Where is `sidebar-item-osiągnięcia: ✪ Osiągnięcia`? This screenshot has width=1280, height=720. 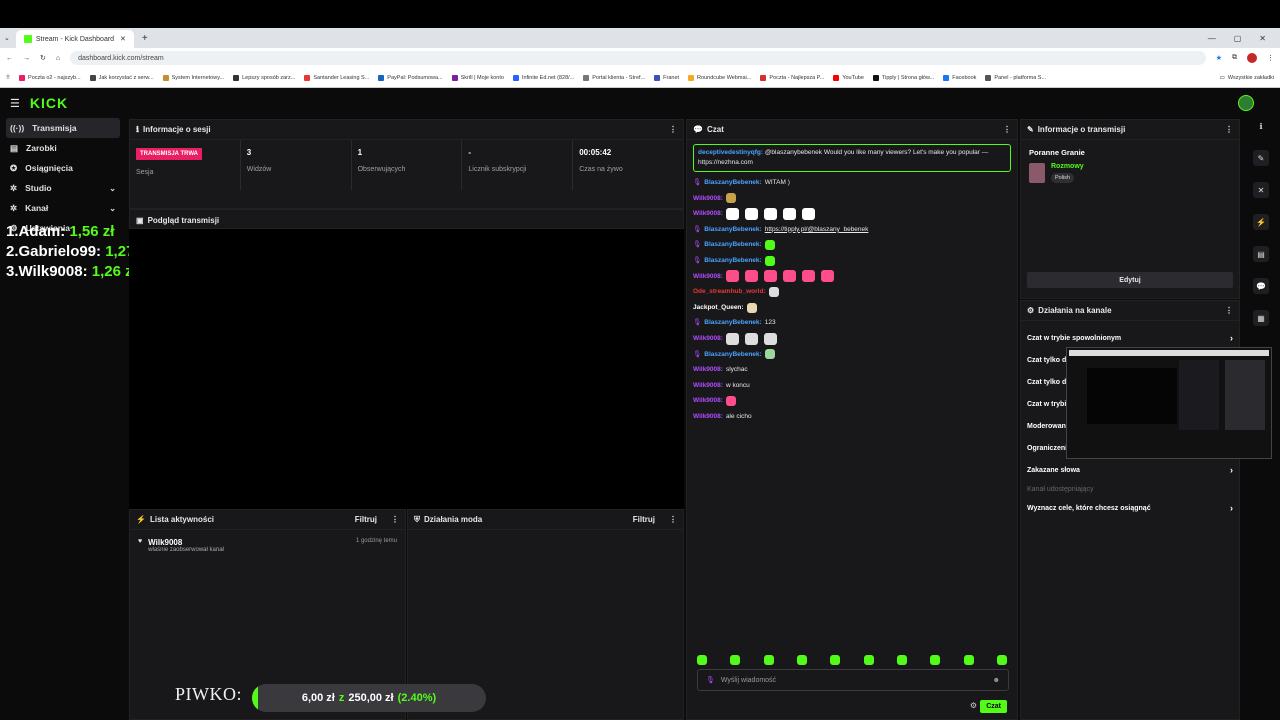 sidebar-item-osiągnięcia: ✪ Osiągnięcia is located at coordinates (63, 168).